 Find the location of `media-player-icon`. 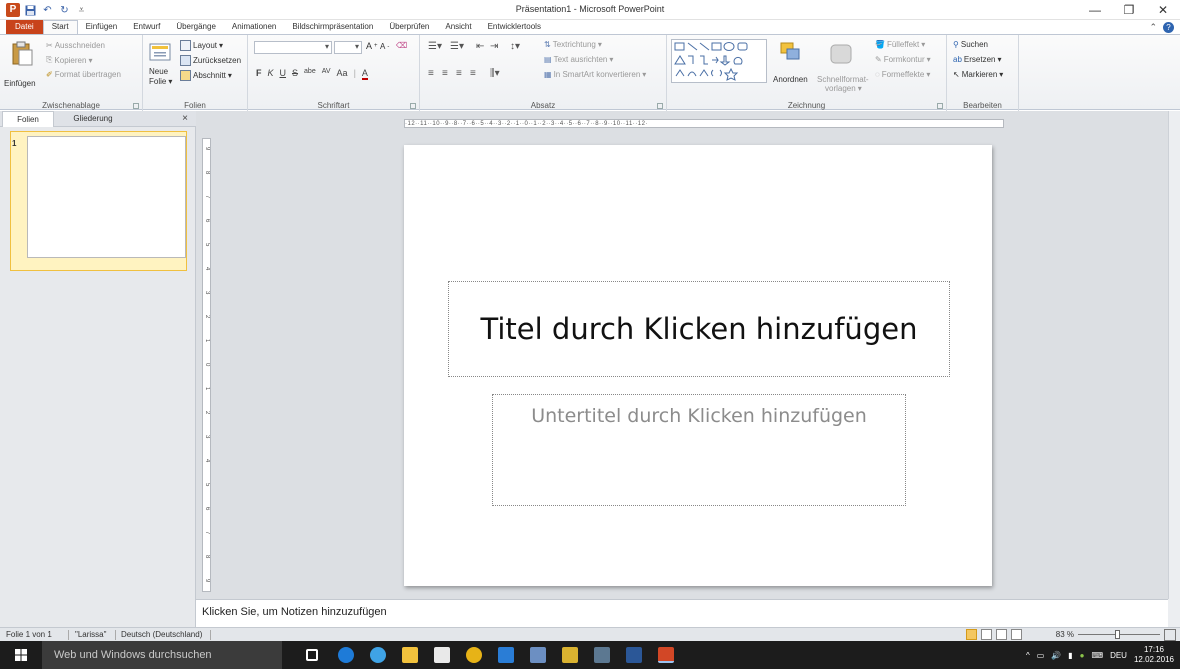

media-player-icon is located at coordinates (506, 655).